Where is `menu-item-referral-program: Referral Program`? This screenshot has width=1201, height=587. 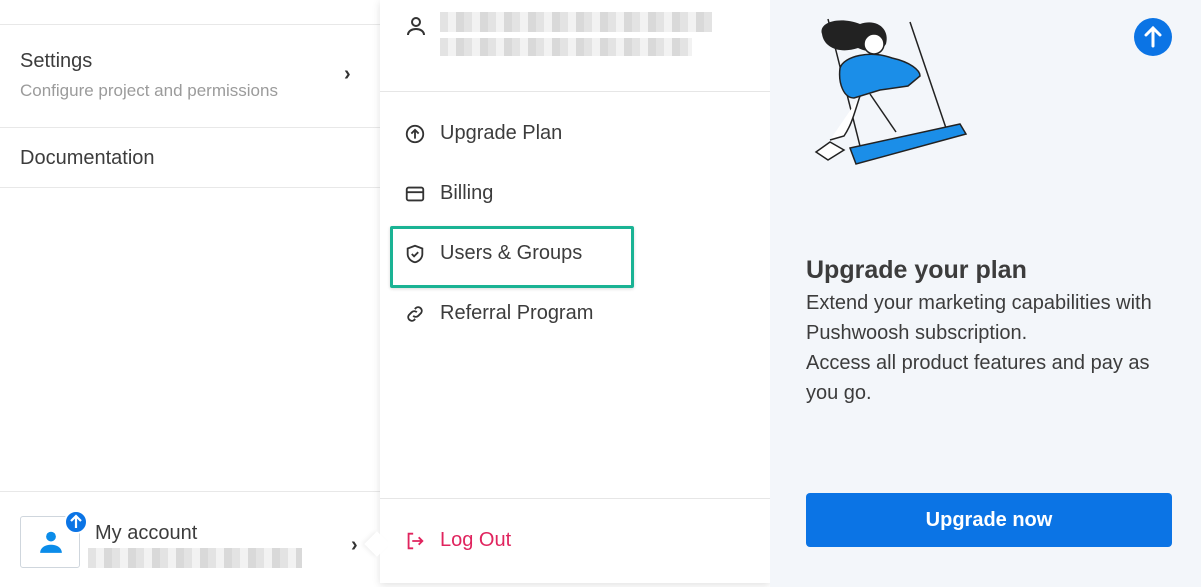 menu-item-referral-program: Referral Program is located at coordinates (575, 314).